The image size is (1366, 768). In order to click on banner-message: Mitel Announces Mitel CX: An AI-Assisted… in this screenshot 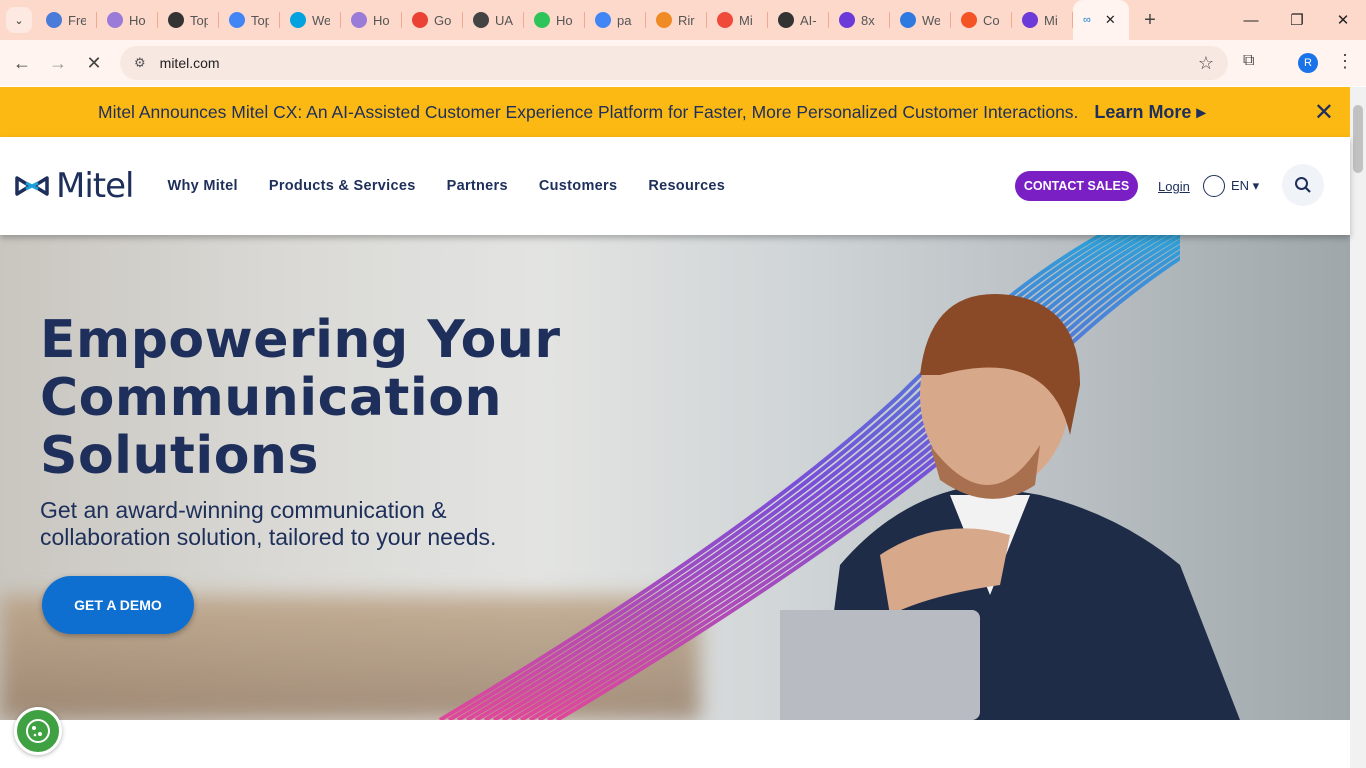, I will do `click(588, 111)`.